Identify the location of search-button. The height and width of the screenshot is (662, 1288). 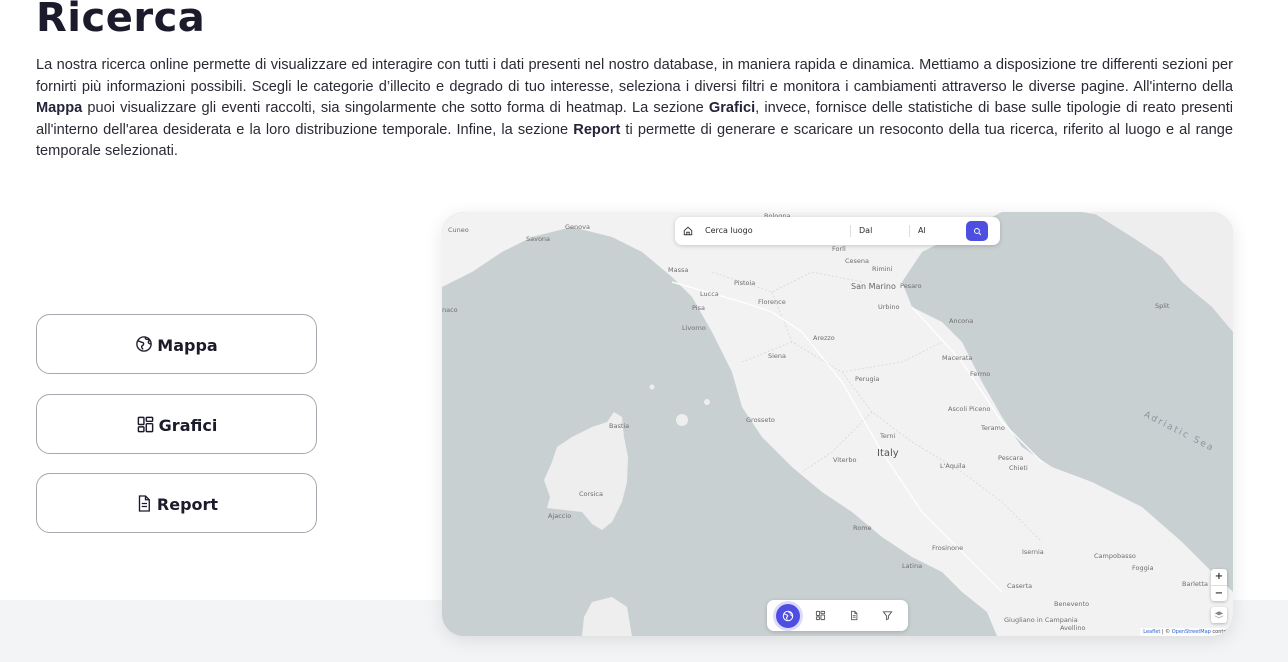
(977, 231).